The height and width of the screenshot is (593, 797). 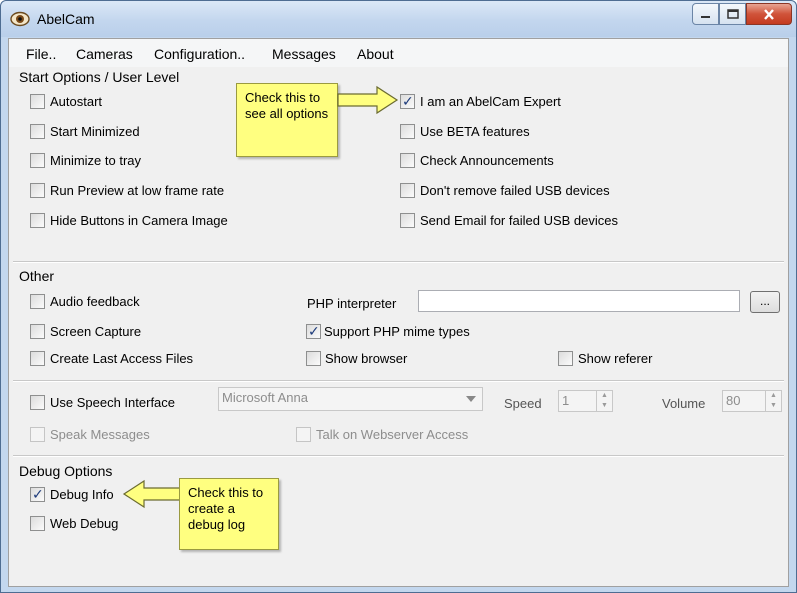 I want to click on speed-value: 1, so click(x=566, y=400).